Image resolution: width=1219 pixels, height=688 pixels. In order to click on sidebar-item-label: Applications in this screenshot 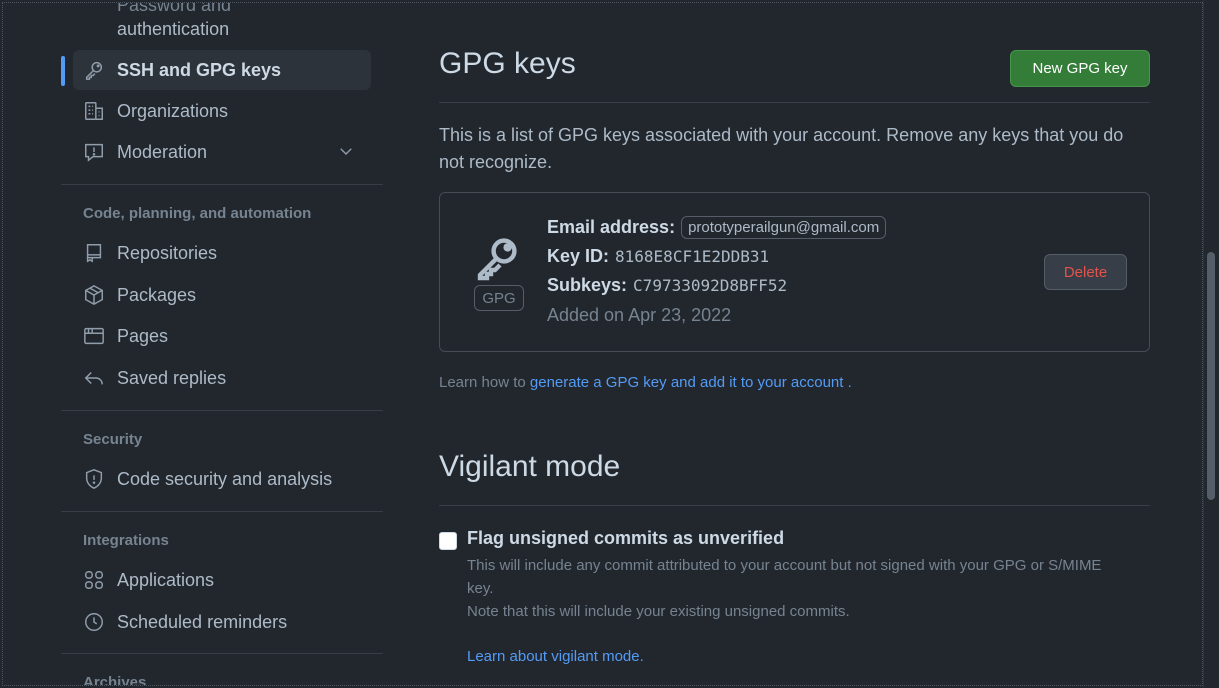, I will do `click(166, 579)`.